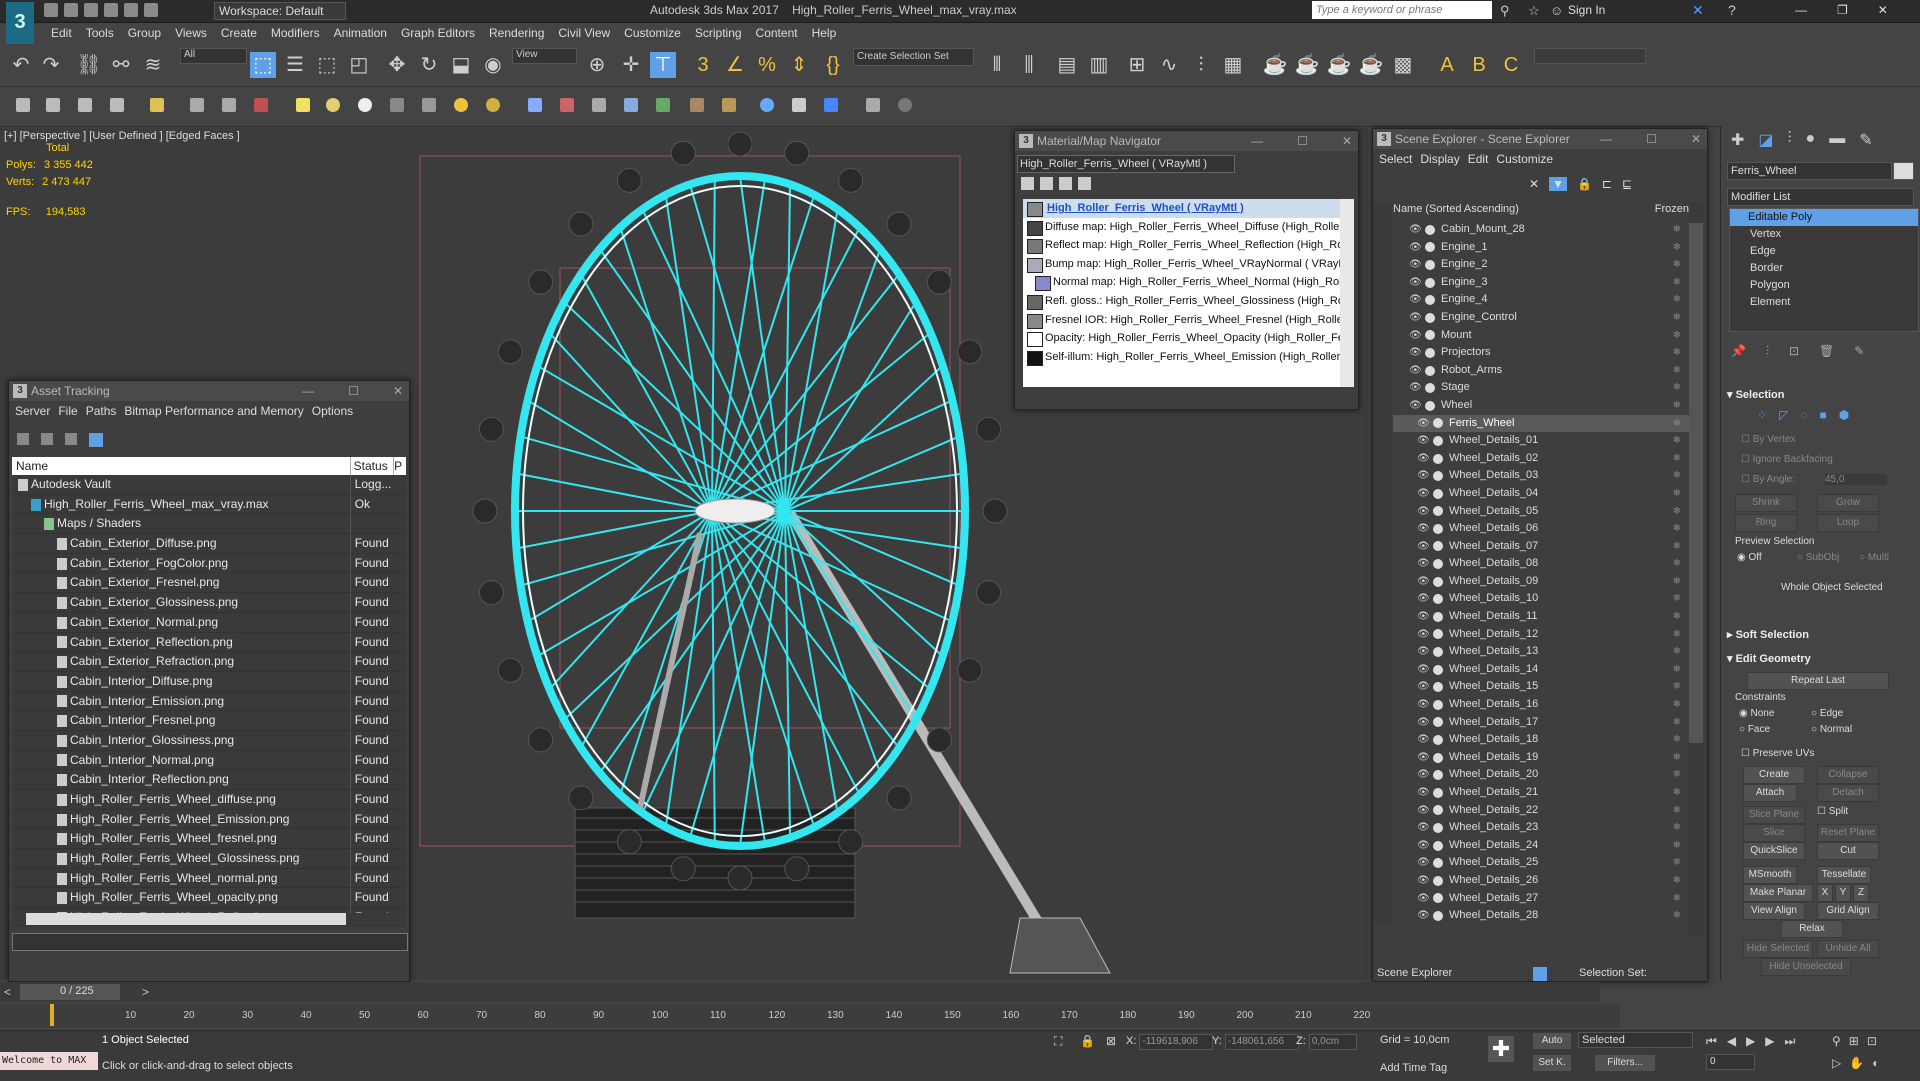 This screenshot has height=1081, width=1920. What do you see at coordinates (333, 105) in the screenshot?
I see `sphere-light-icon` at bounding box center [333, 105].